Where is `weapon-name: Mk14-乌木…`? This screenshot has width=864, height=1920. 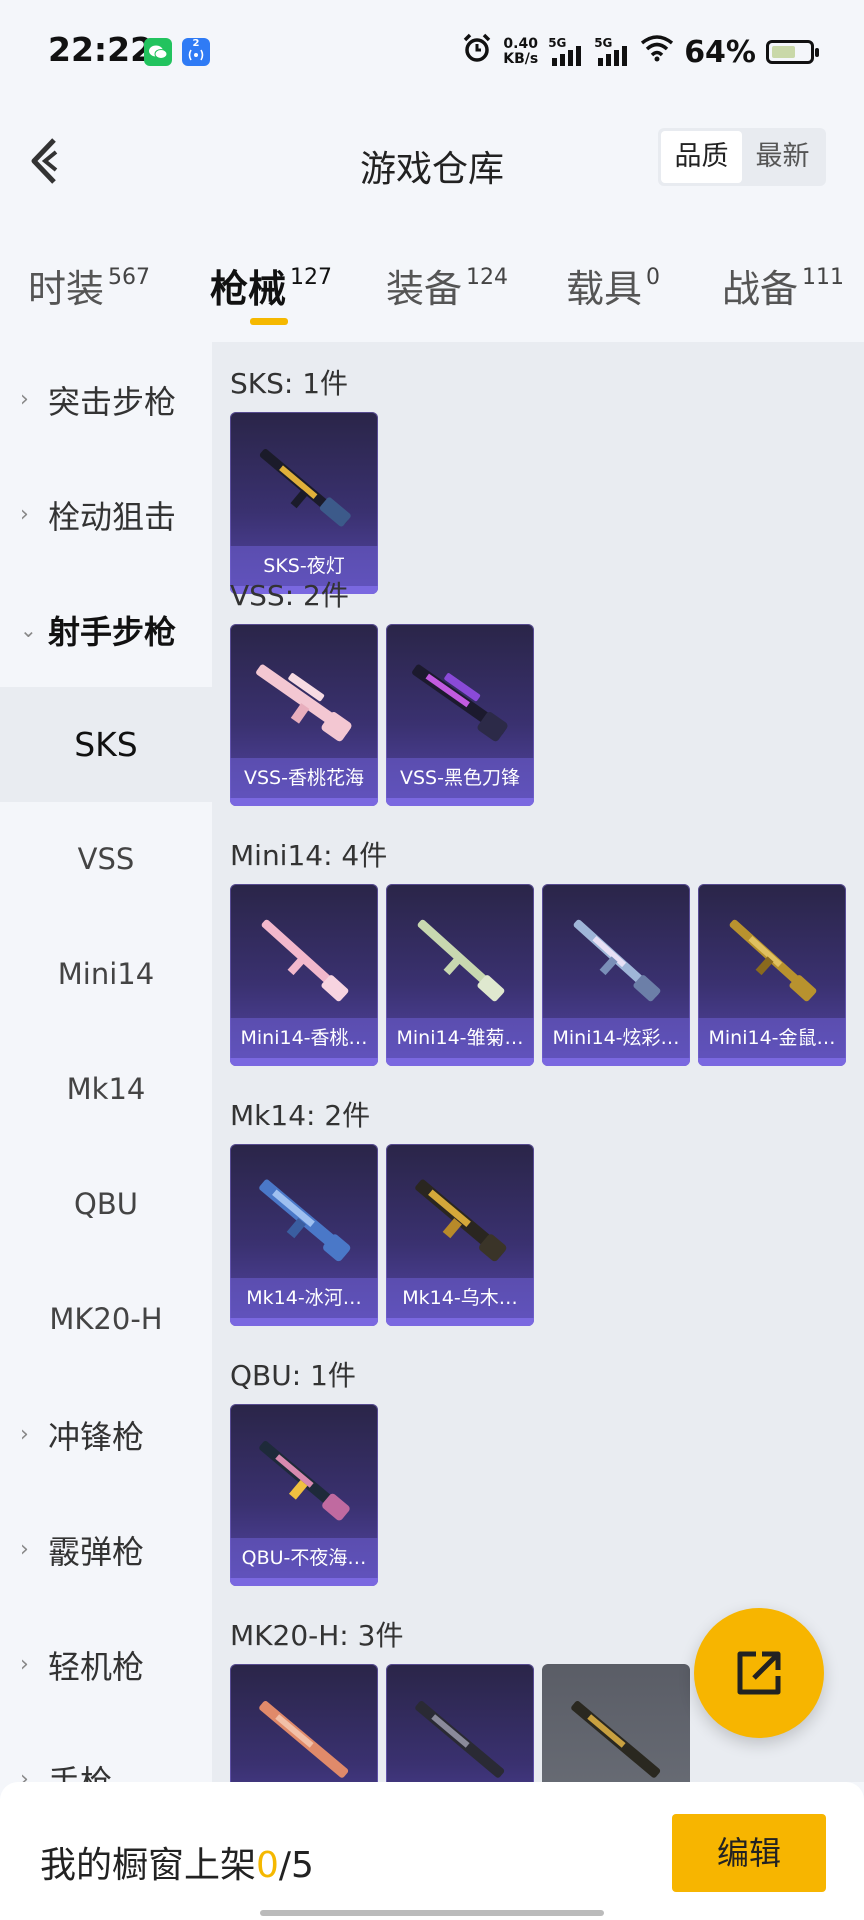 weapon-name: Mk14-乌木… is located at coordinates (460, 1298).